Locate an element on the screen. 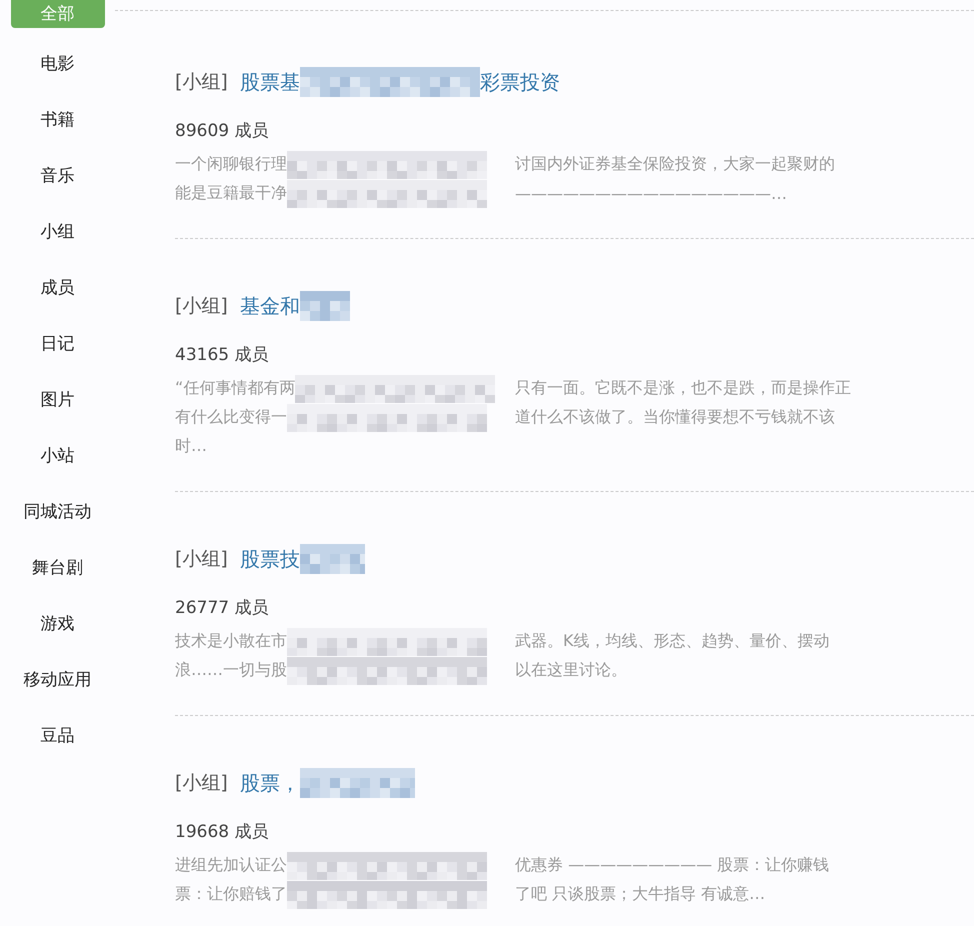 Image resolution: width=974 pixels, height=926 pixels. description-text: 能是豆籍最干净 is located at coordinates (231, 193).